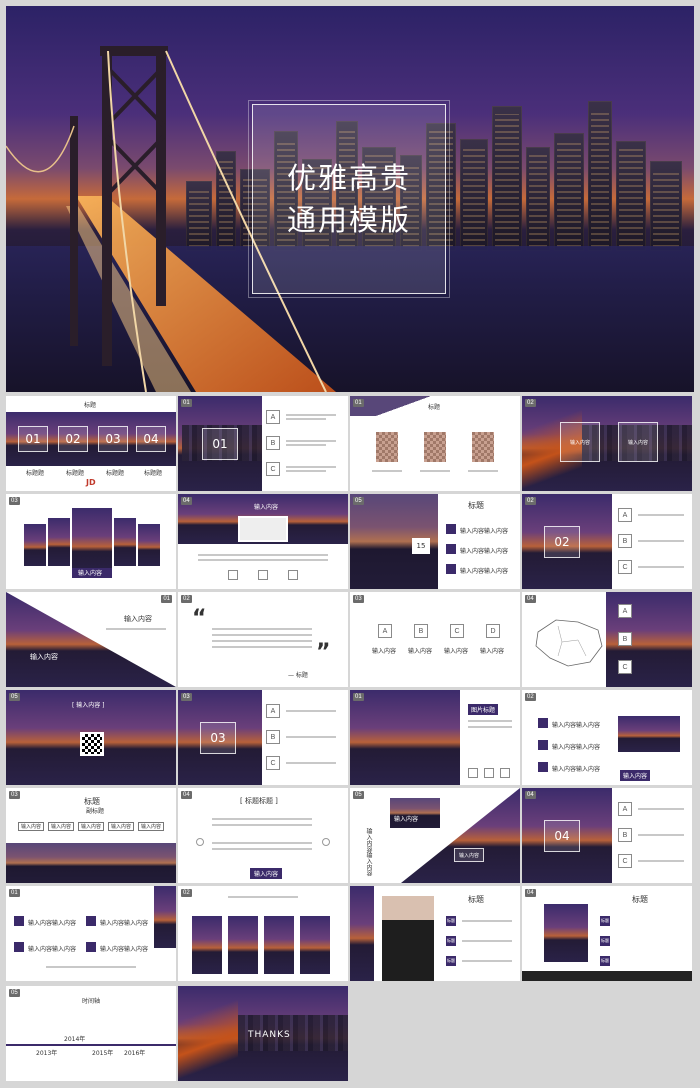 The height and width of the screenshot is (1088, 700). Describe the element at coordinates (91, 1033) in the screenshot. I see `slide-thumb-25: 05 时间轴 2013年 2014年 2015年 2016年` at that location.